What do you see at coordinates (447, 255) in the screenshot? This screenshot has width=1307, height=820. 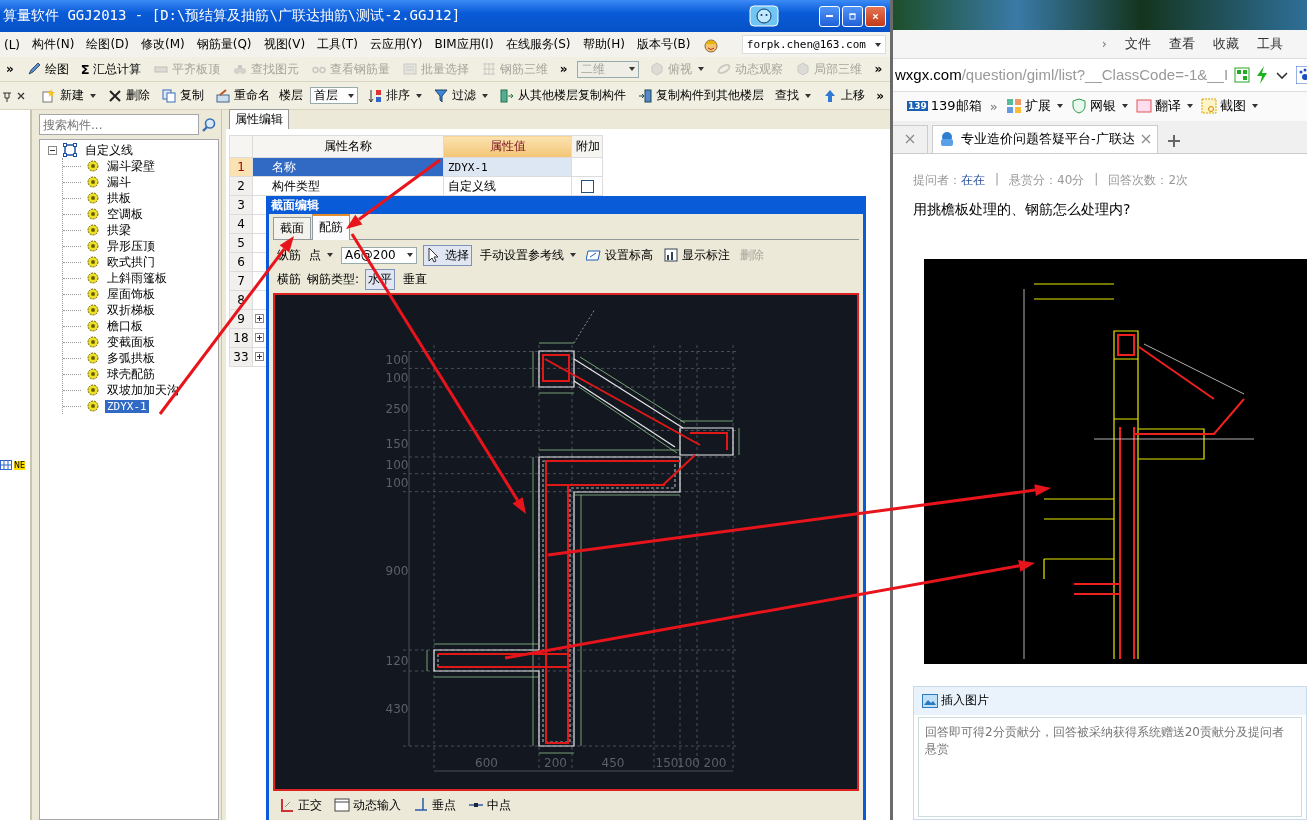 I see `toolbar-button: 选择` at bounding box center [447, 255].